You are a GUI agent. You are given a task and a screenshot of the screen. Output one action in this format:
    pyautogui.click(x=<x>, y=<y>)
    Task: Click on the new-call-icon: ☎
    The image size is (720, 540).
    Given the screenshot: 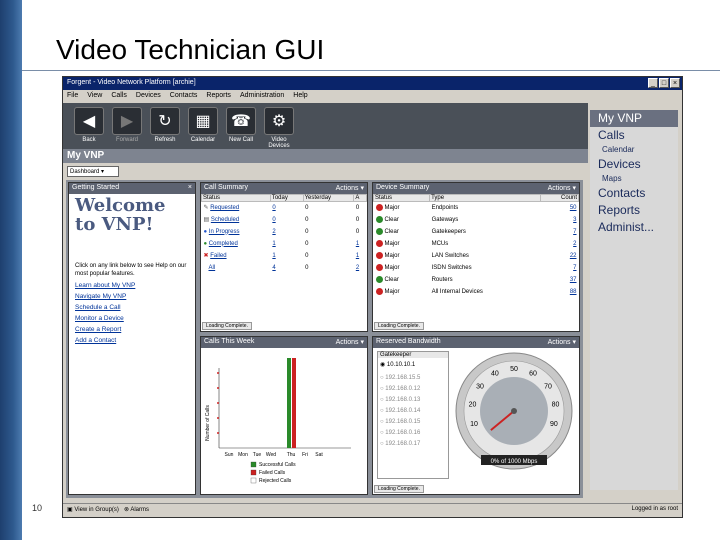 What is the action you would take?
    pyautogui.click(x=241, y=121)
    